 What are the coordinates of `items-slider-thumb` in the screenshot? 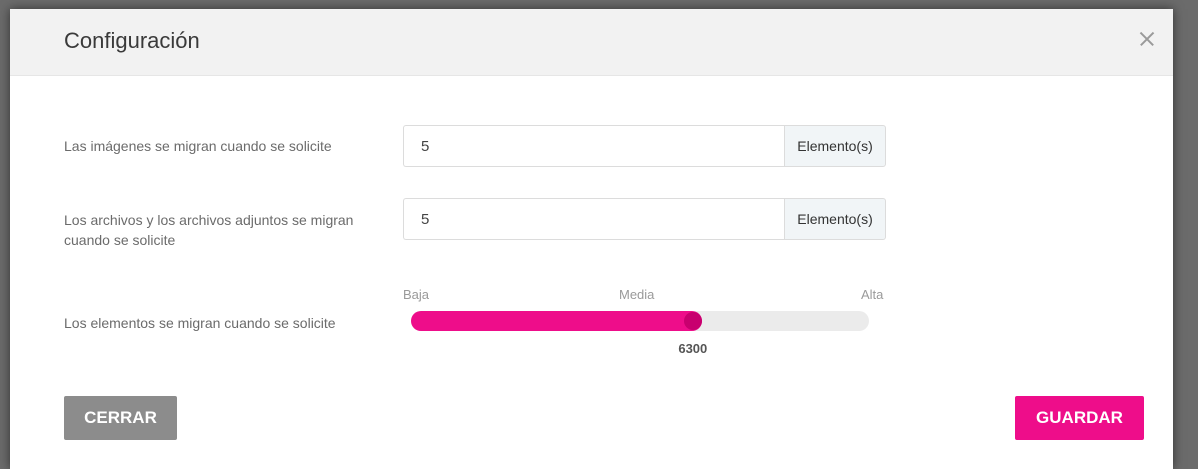 It's located at (692, 321).